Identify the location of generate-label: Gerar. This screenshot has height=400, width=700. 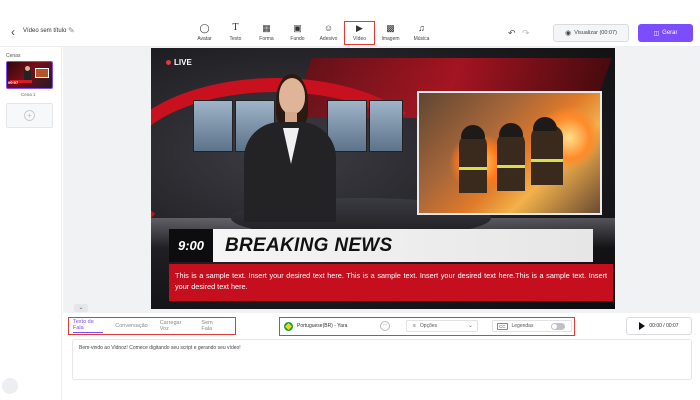
(670, 33).